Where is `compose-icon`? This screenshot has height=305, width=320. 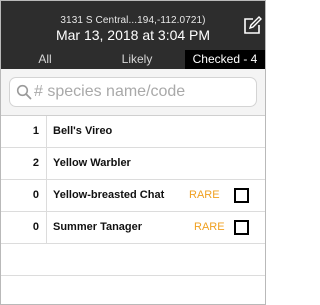
compose-icon is located at coordinates (252, 26).